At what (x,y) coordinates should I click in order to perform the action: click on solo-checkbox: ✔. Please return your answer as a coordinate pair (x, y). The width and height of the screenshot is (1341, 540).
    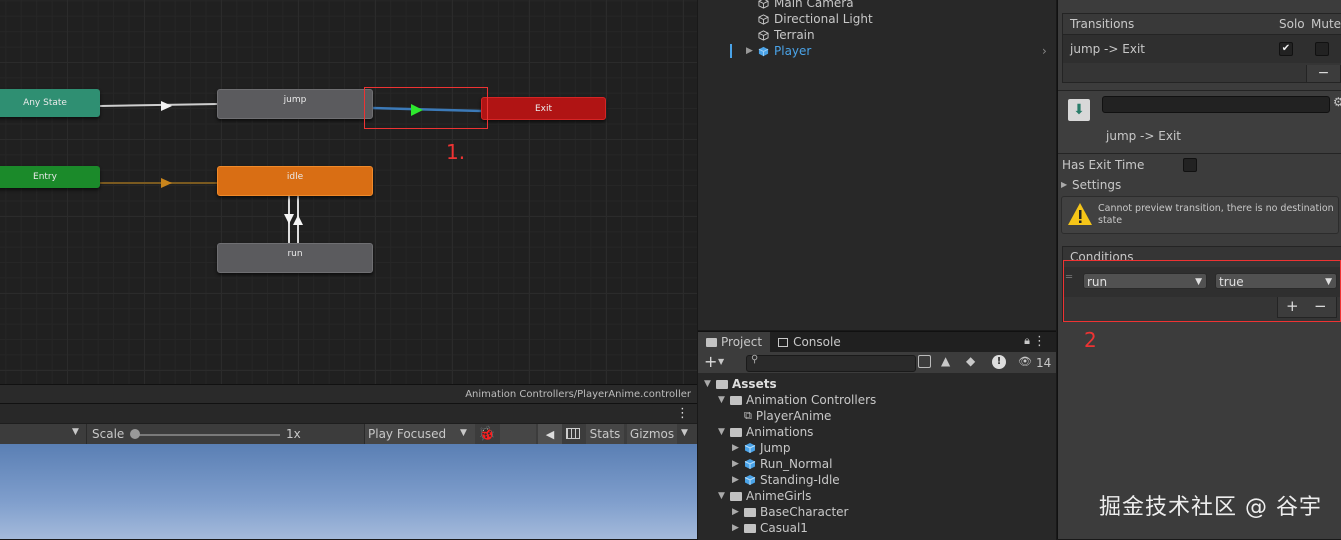
    Looking at the image, I should click on (1286, 49).